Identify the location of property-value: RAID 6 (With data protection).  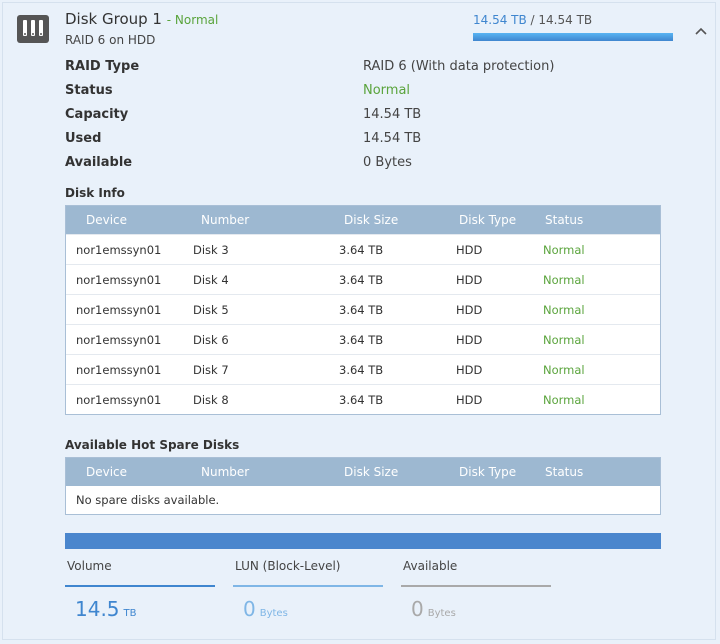
(459, 66).